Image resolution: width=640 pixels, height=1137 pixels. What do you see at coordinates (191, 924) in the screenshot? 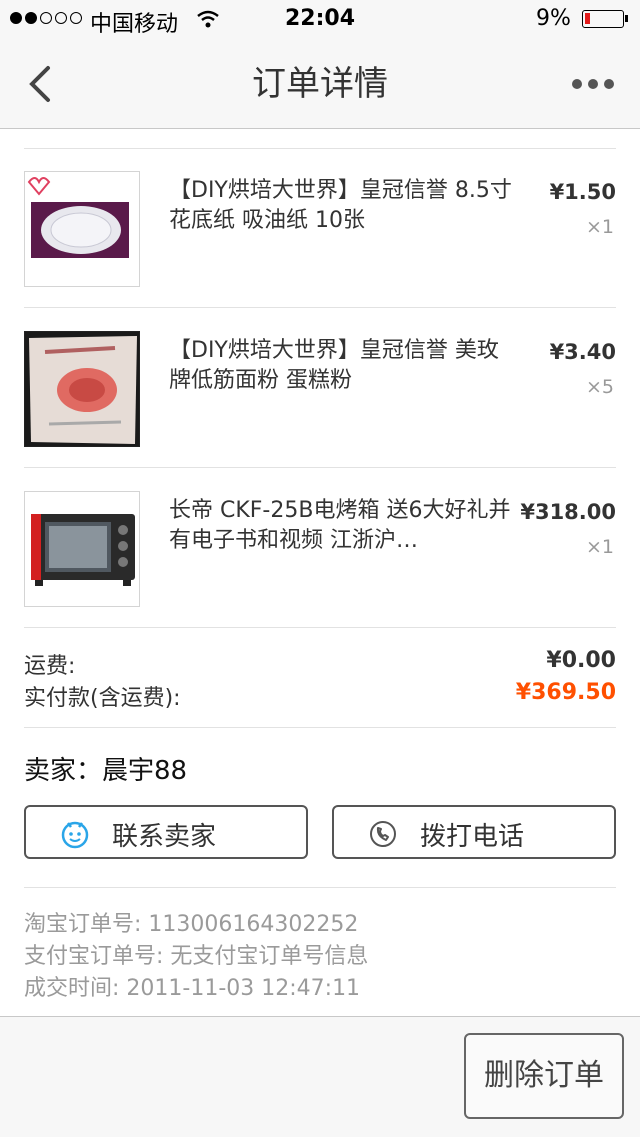
I see `taobao-order-number: 淘宝订单号: 113006164302252` at bounding box center [191, 924].